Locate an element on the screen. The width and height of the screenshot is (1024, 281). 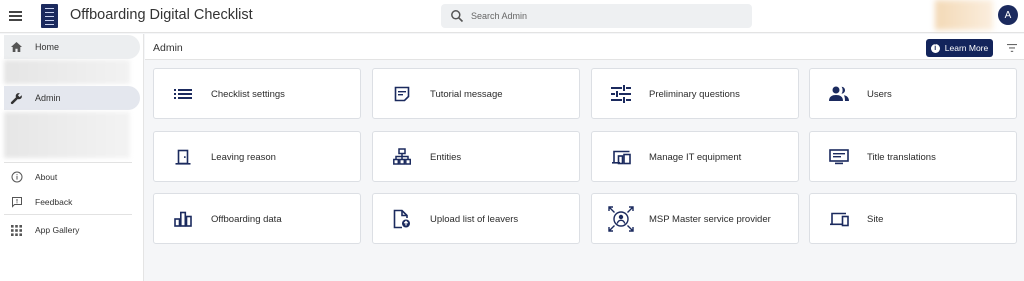
card-label: Preliminary questions is located at coordinates (694, 94).